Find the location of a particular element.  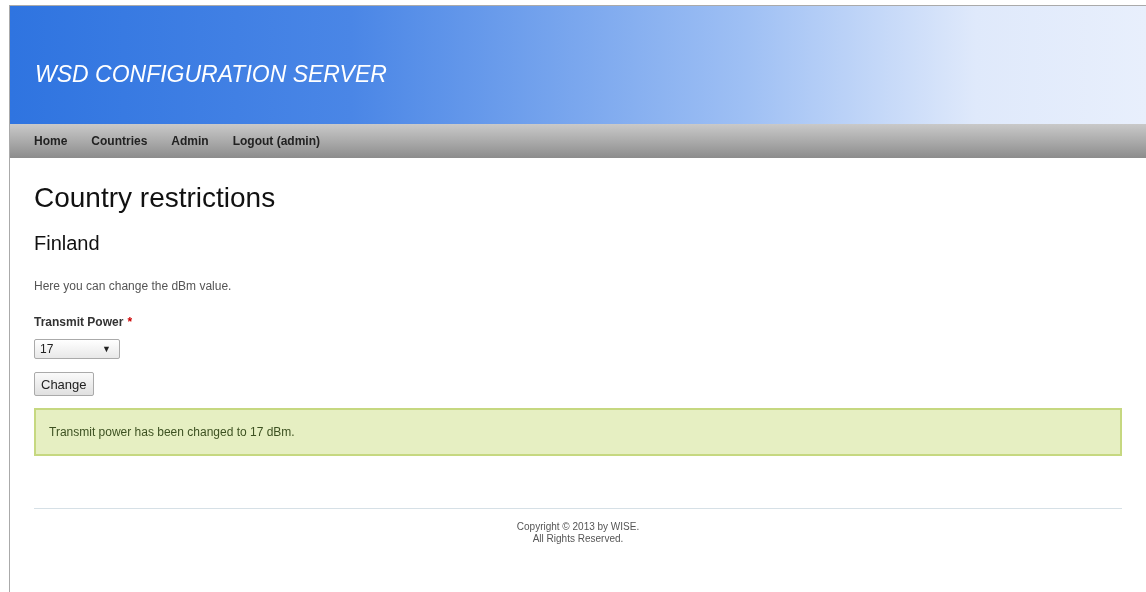

copyright-text: All Rights Reserved. is located at coordinates (578, 539).